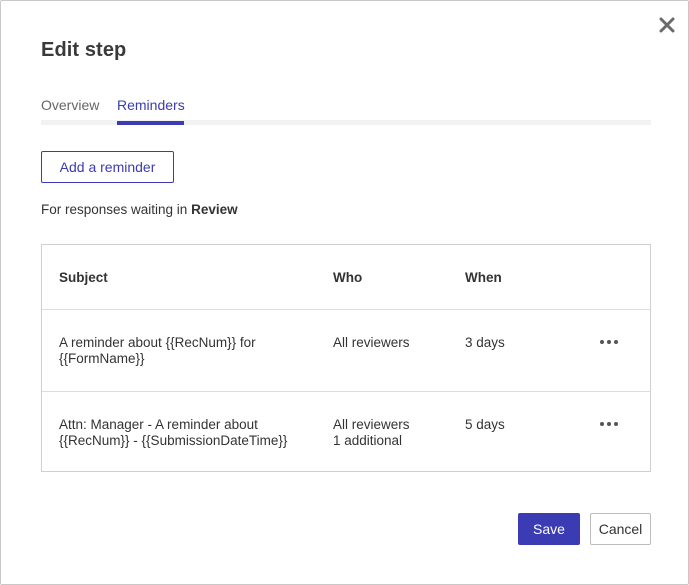 Image resolution: width=689 pixels, height=585 pixels. Describe the element at coordinates (114, 209) in the screenshot. I see `waiting-prefix: For responses waiting in` at that location.